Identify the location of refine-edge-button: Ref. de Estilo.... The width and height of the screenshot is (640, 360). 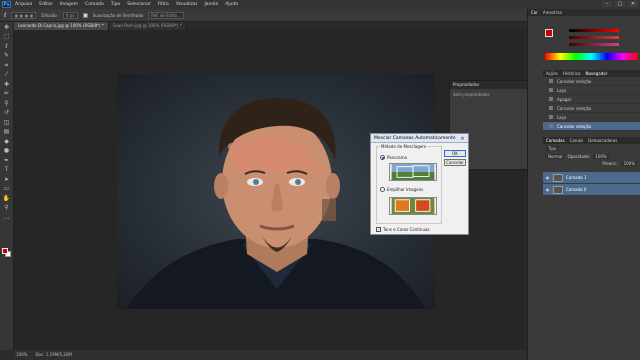
(166, 15).